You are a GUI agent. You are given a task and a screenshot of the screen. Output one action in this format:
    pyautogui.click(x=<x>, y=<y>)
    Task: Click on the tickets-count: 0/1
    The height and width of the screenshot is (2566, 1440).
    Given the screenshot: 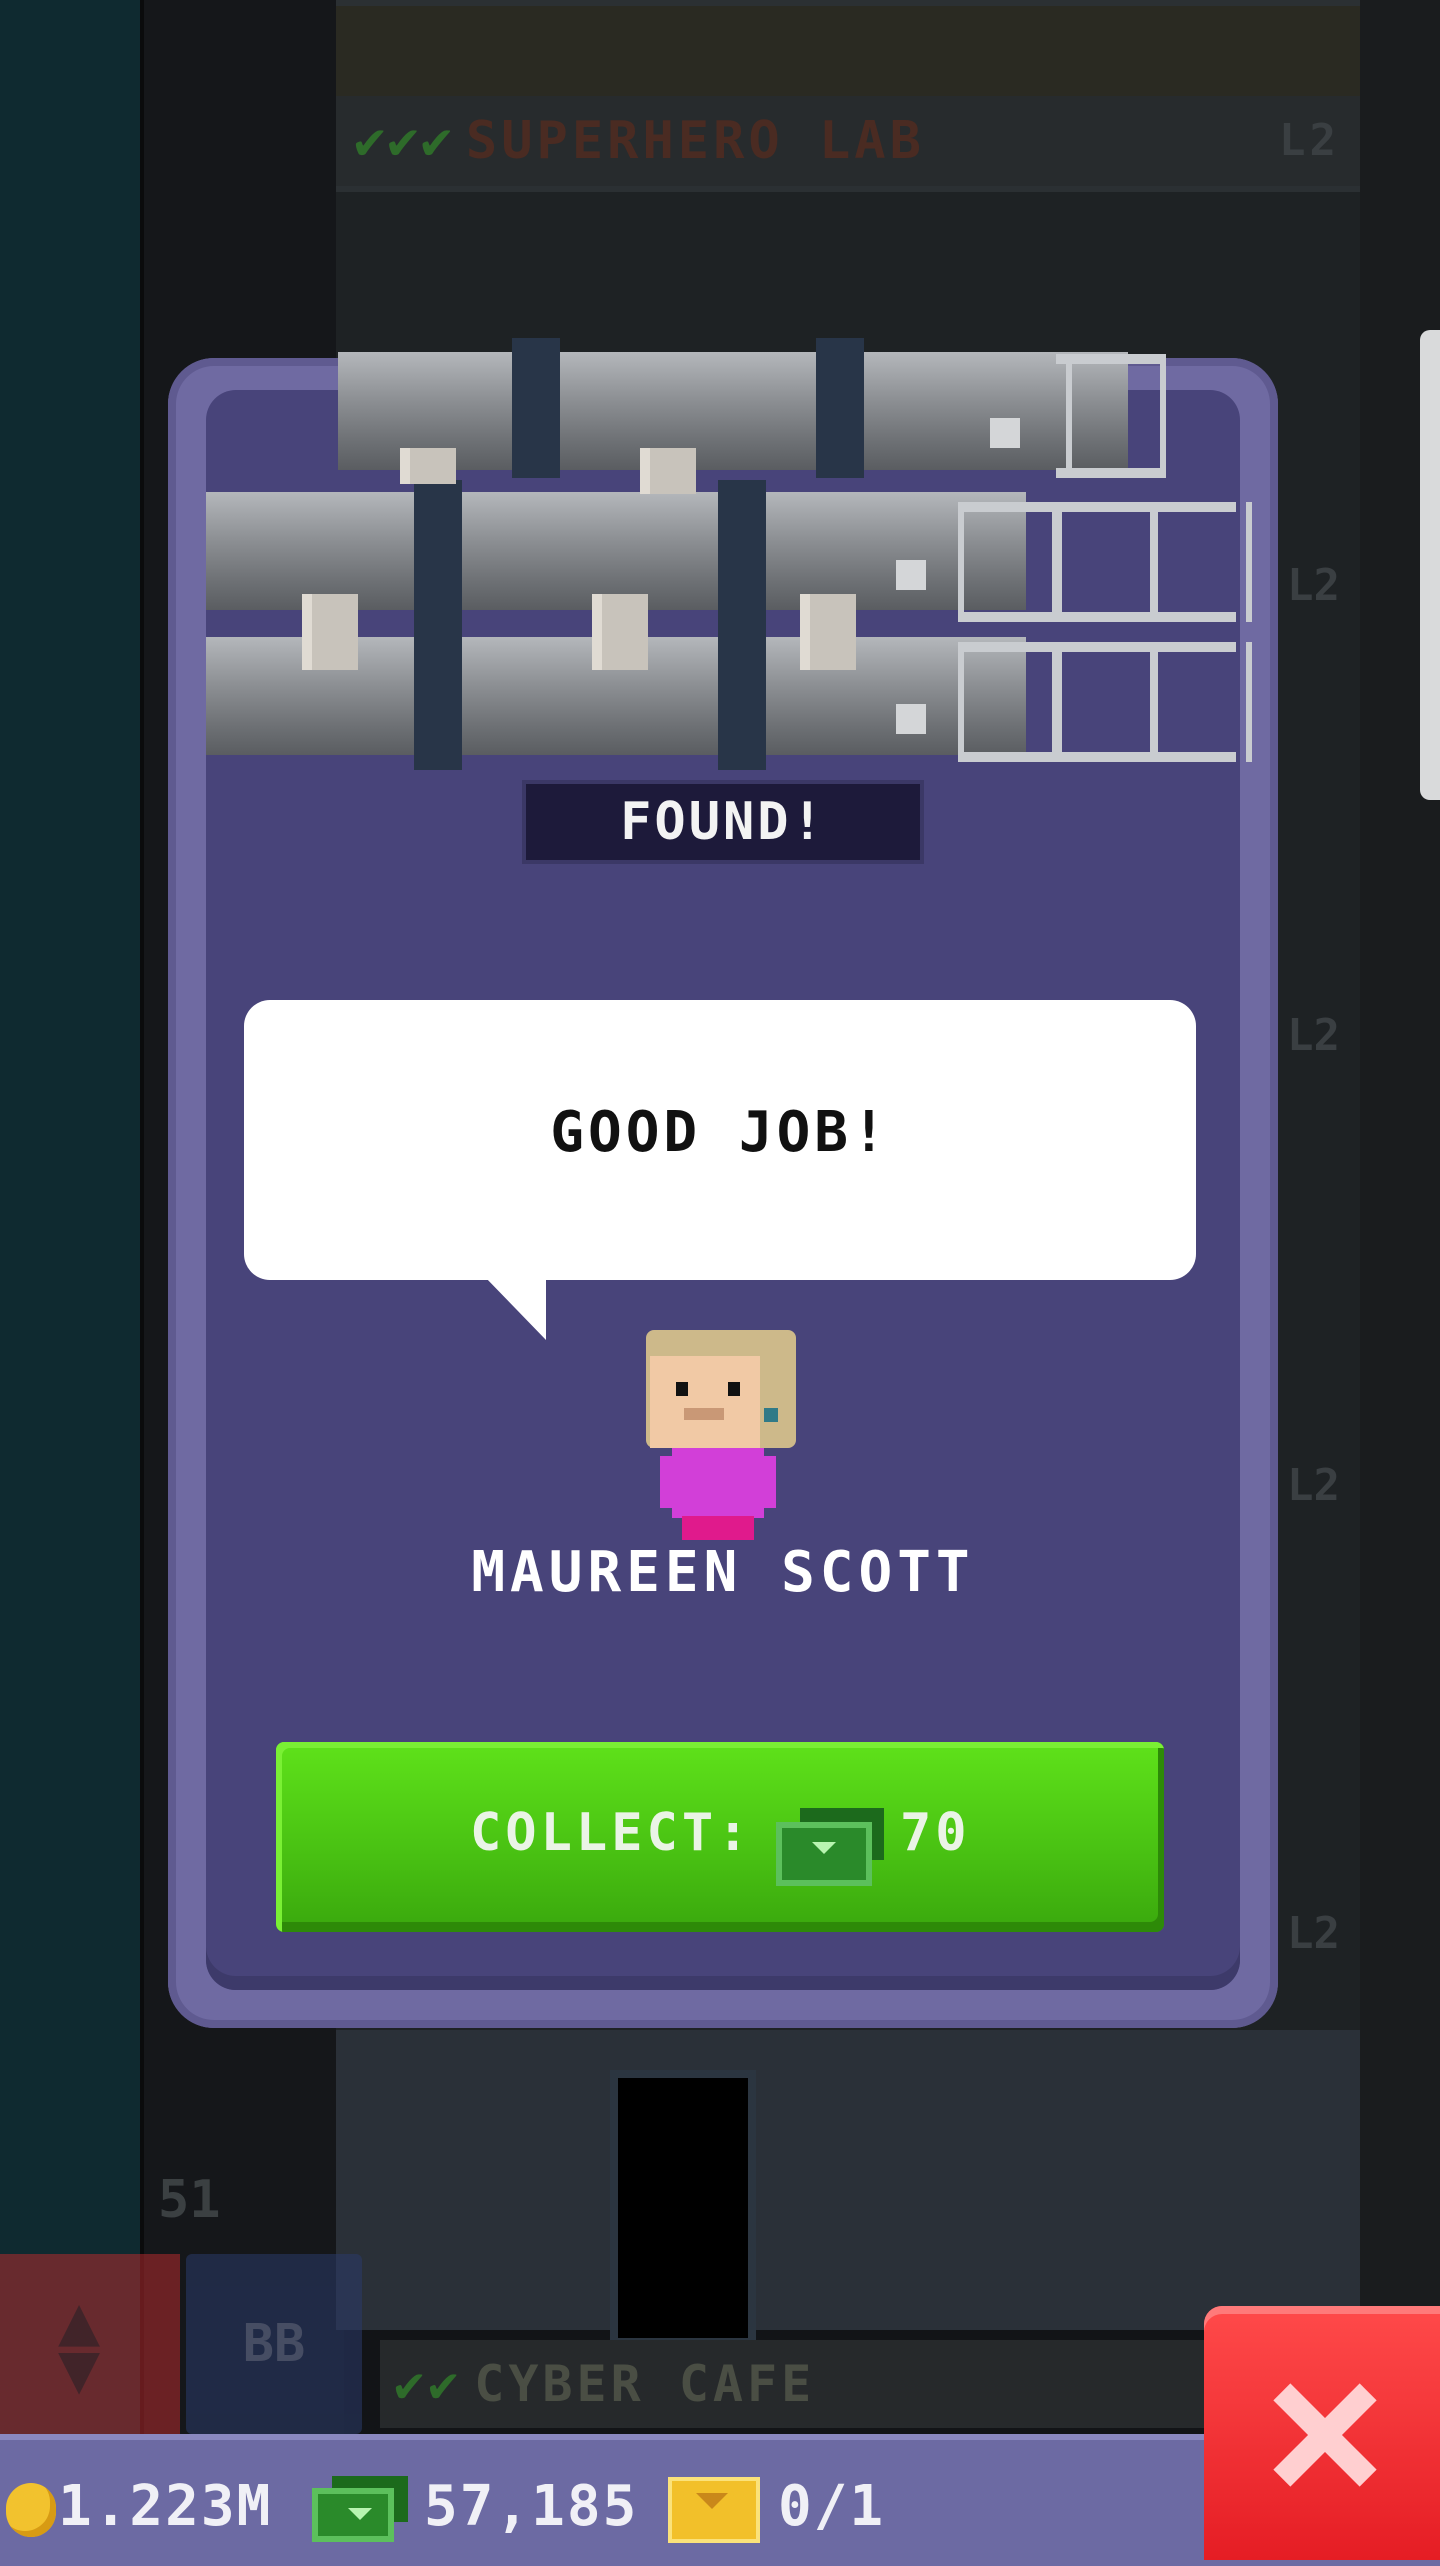 What is the action you would take?
    pyautogui.click(x=832, y=2506)
    